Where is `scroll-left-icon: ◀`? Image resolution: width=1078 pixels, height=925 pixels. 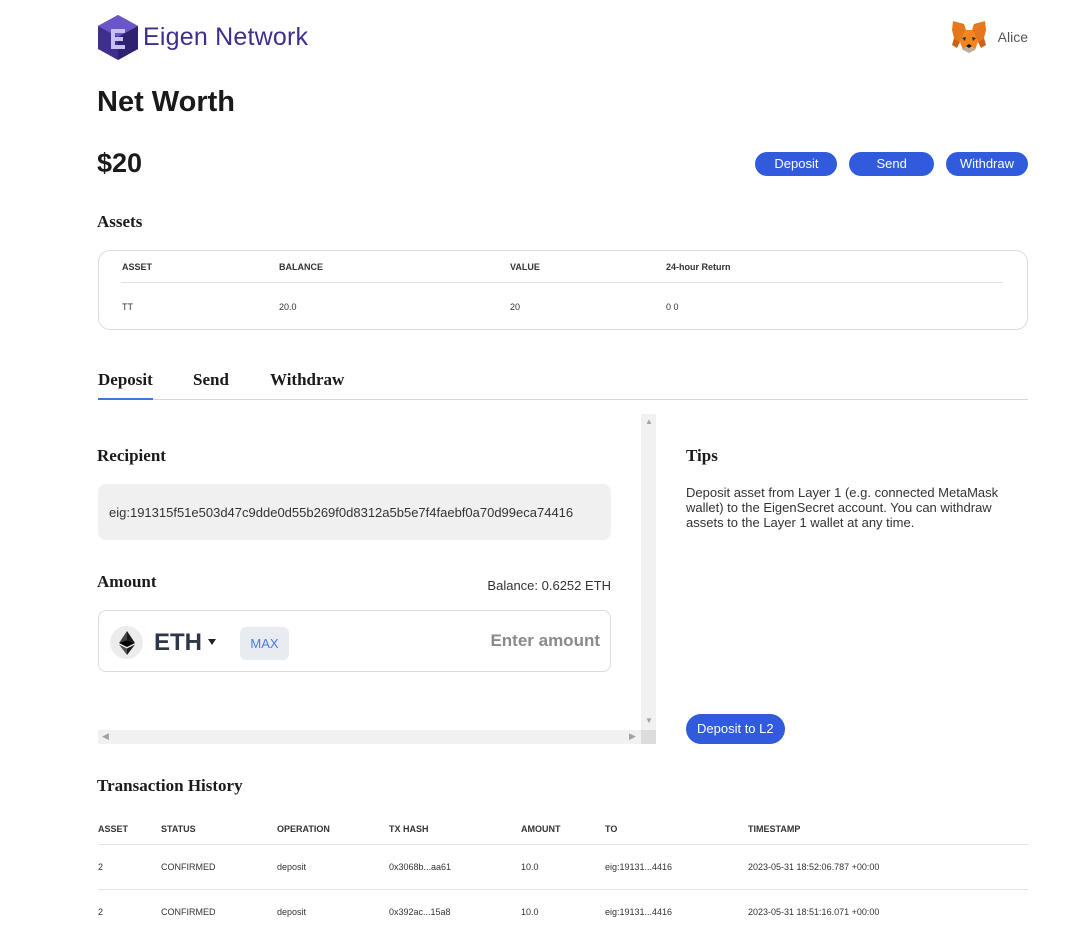 scroll-left-icon: ◀ is located at coordinates (105, 736).